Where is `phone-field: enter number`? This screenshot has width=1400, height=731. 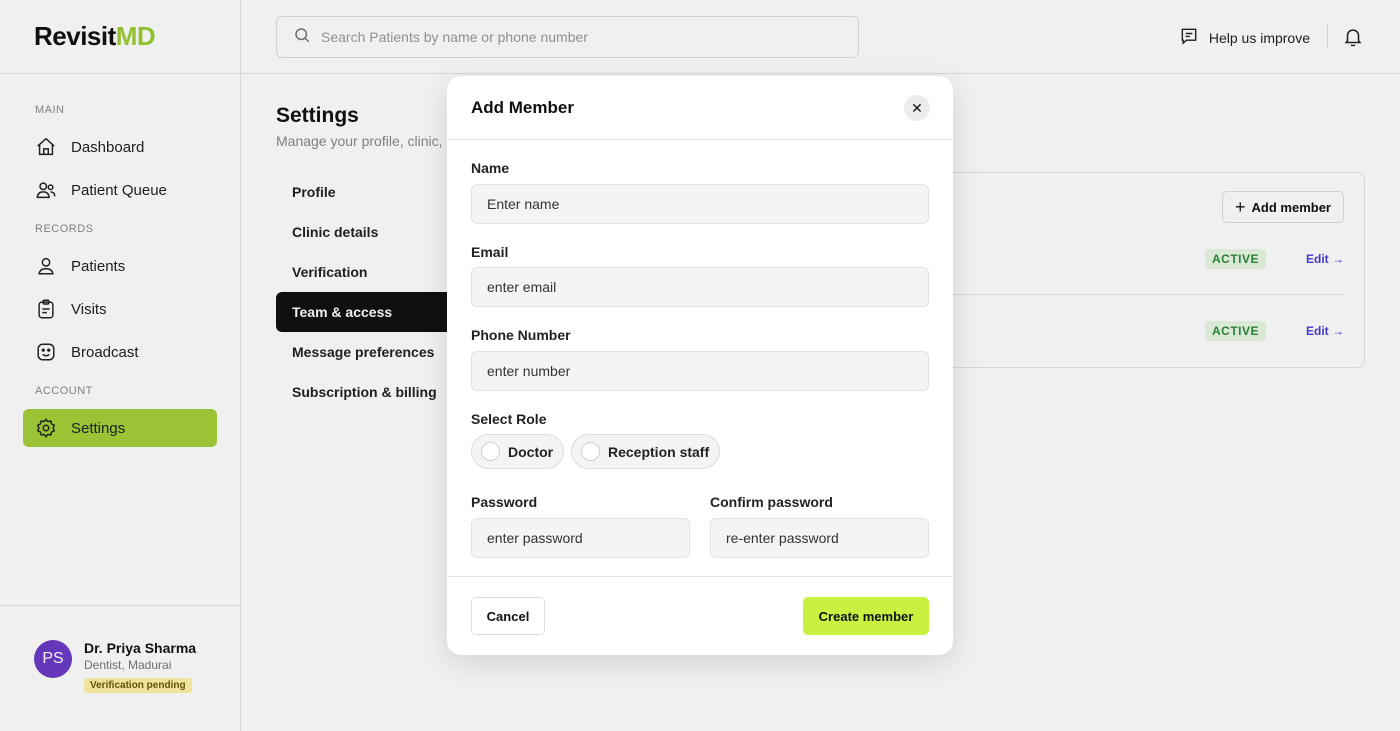 phone-field: enter number is located at coordinates (700, 371).